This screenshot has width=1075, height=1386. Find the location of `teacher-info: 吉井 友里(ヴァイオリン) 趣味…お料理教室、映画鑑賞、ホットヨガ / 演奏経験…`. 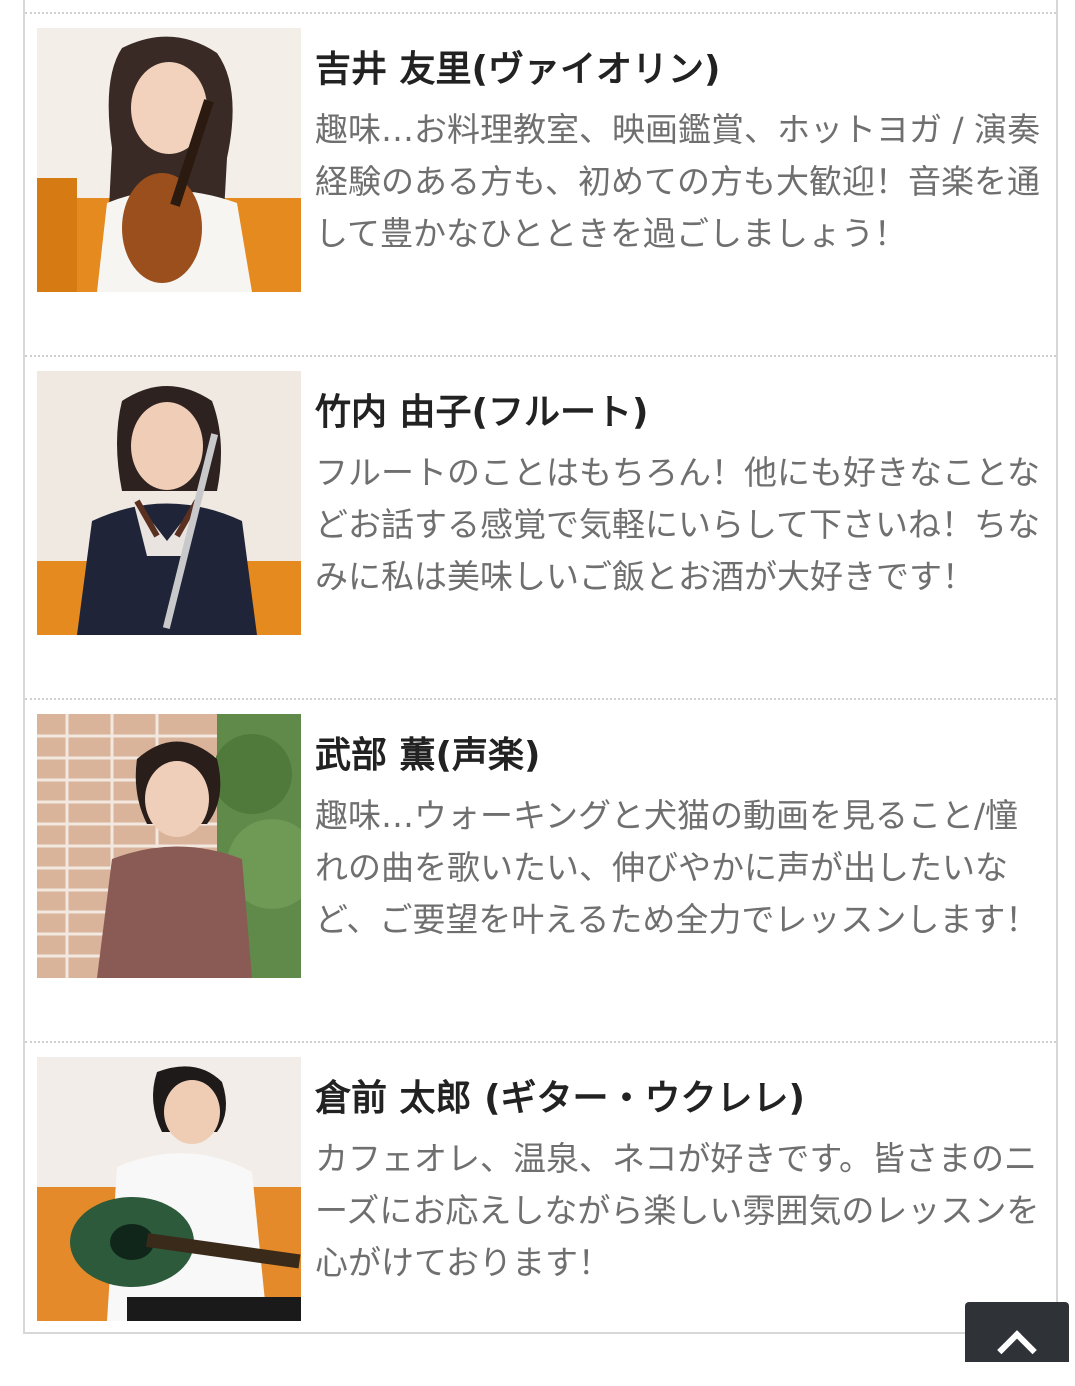

teacher-info: 吉井 友里(ヴァイオリン) 趣味…お料理教室、映画鑑賞、ホットヨガ / 演奏経験… is located at coordinates (680, 151).